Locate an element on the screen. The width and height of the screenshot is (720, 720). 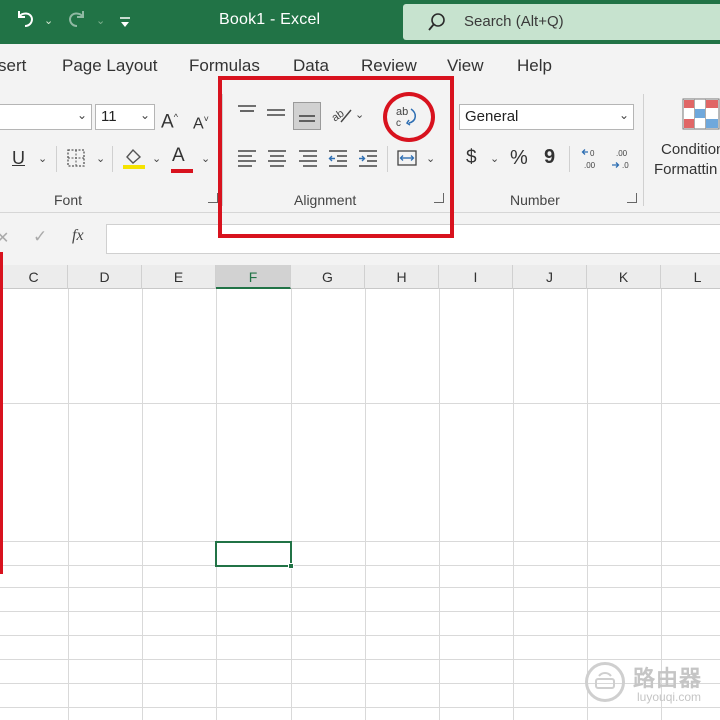
conditional-formatting-button: Condition Formattin is located at coordinates (687, 160).